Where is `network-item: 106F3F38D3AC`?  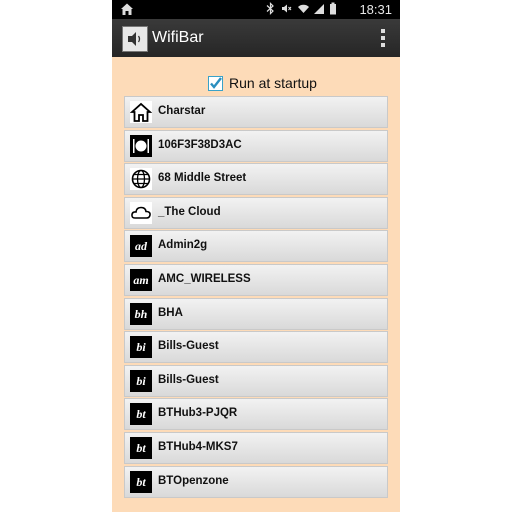
network-item: 106F3F38D3AC is located at coordinates (256, 145).